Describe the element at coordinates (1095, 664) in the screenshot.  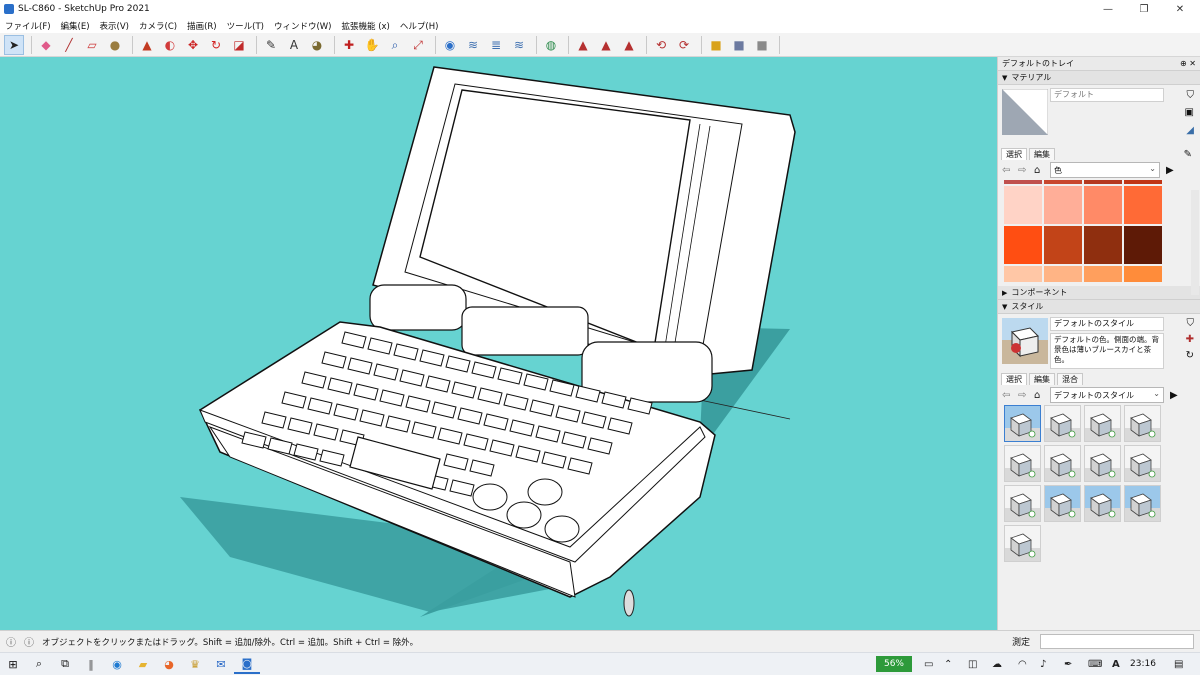
I see `keyboard-icon: ⌨` at that location.